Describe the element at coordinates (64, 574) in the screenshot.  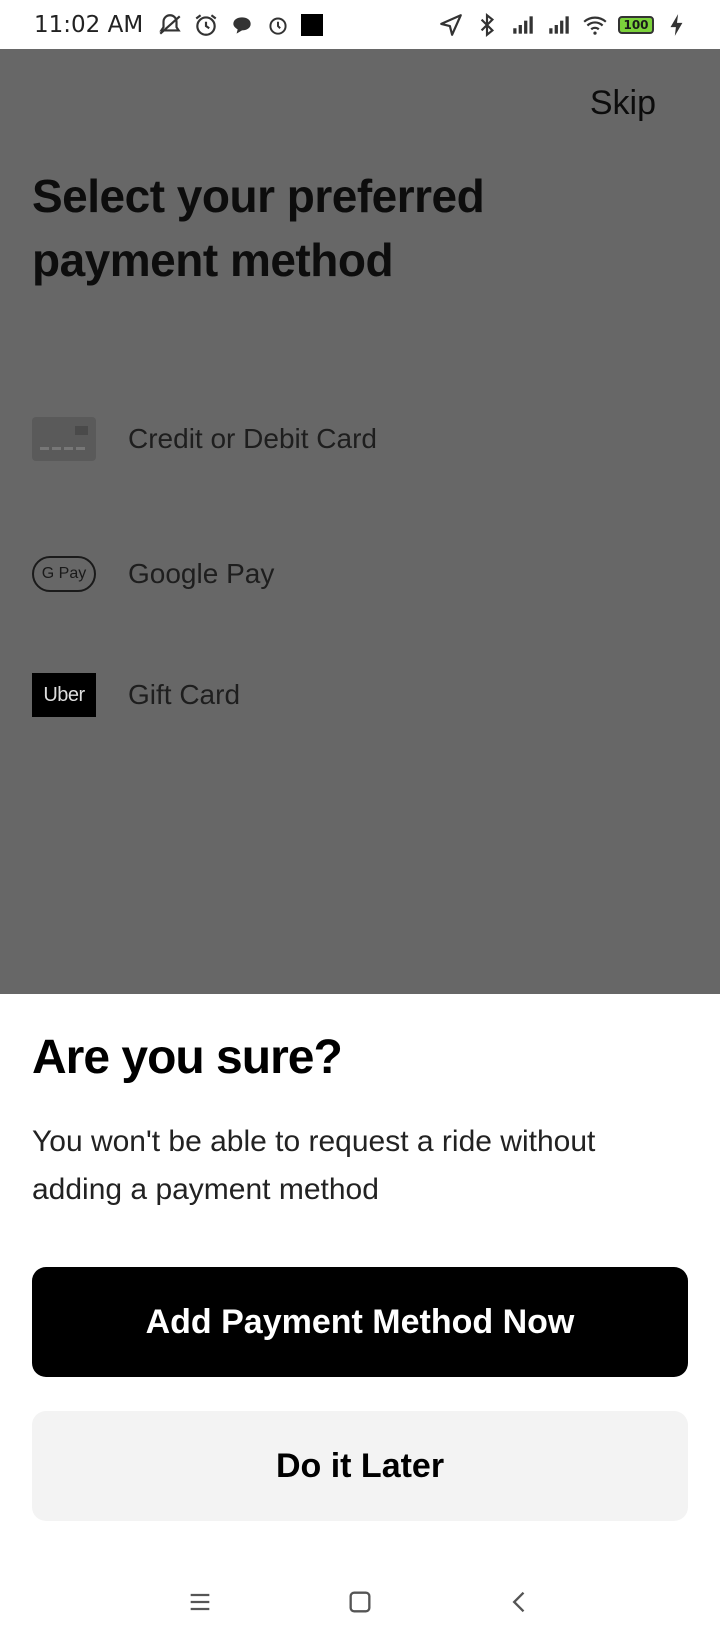
I see `google-pay-icon: G Pay` at that location.